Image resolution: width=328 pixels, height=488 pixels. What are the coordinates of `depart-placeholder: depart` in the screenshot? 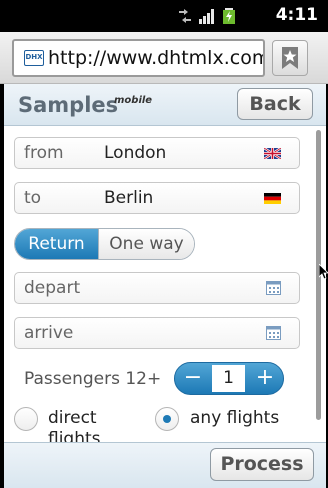 It's located at (52, 288).